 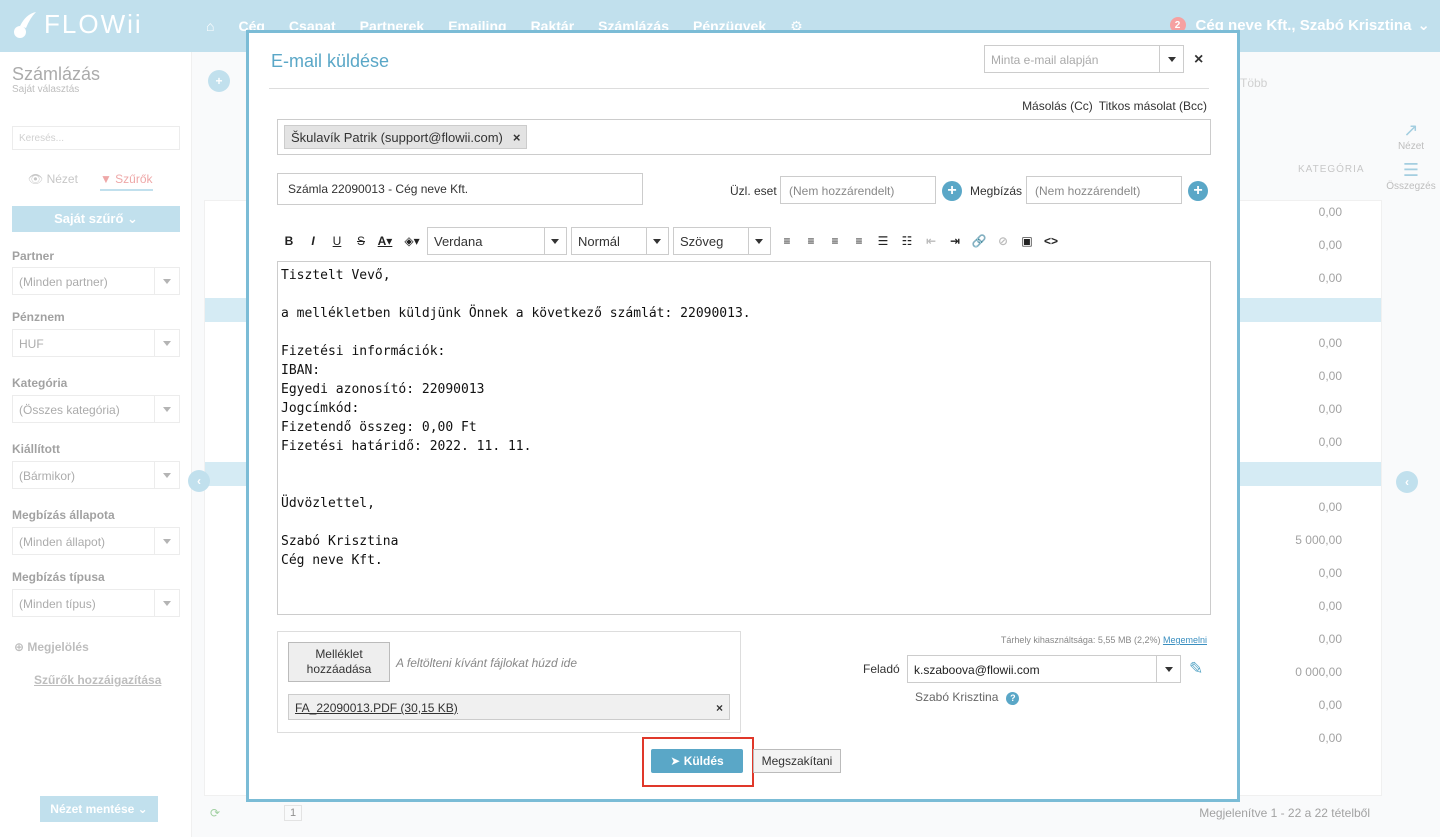 I want to click on modal-title: E-mail küldése, so click(x=330, y=61).